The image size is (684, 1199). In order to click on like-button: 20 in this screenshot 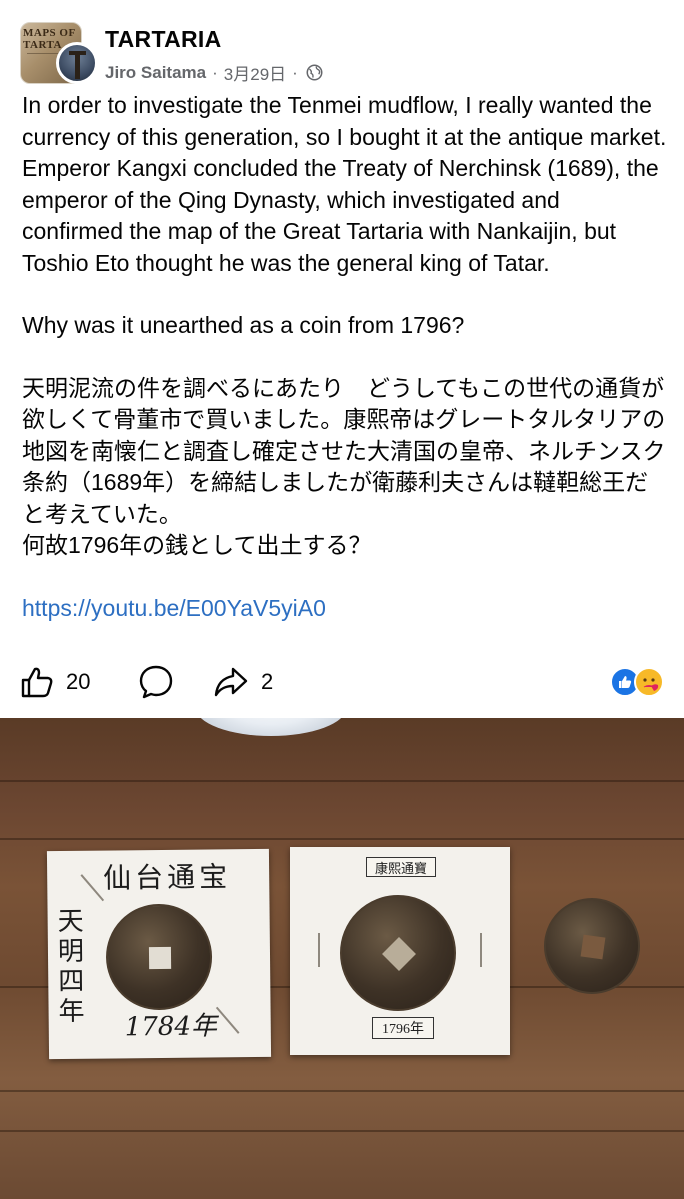, I will do `click(55, 682)`.